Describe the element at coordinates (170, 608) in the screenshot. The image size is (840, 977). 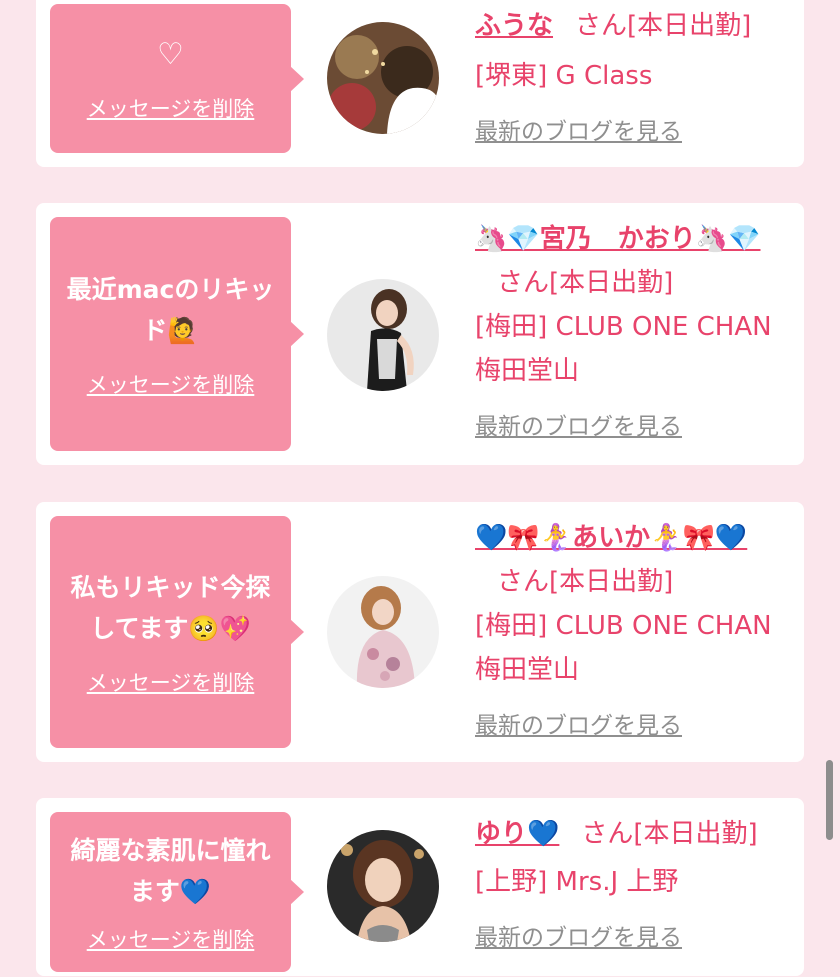
I see `message-text: 私もリキッド今探してます🥺💖` at that location.